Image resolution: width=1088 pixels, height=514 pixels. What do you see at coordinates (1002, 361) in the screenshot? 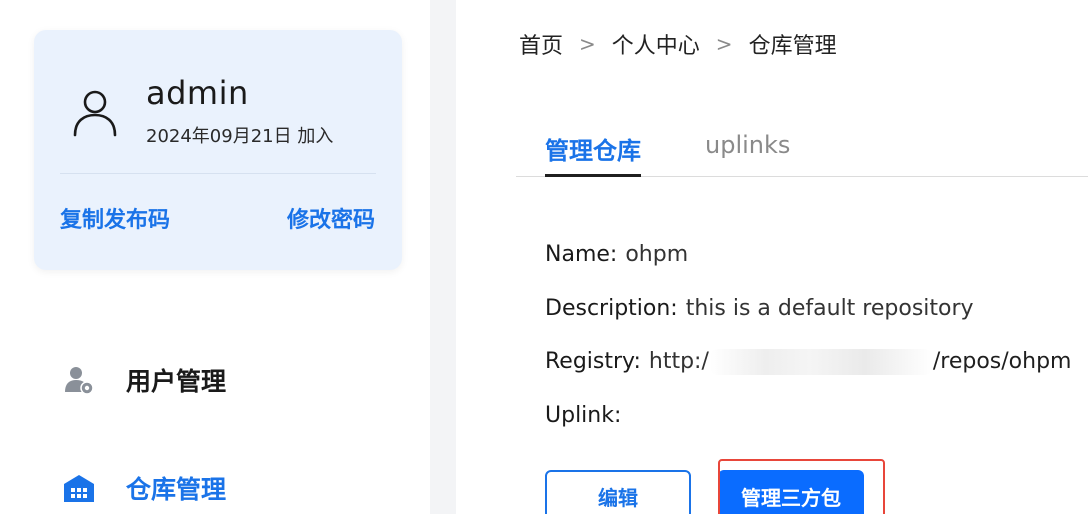
I see `repo-registry-suffix: /repos/ohpm` at bounding box center [1002, 361].